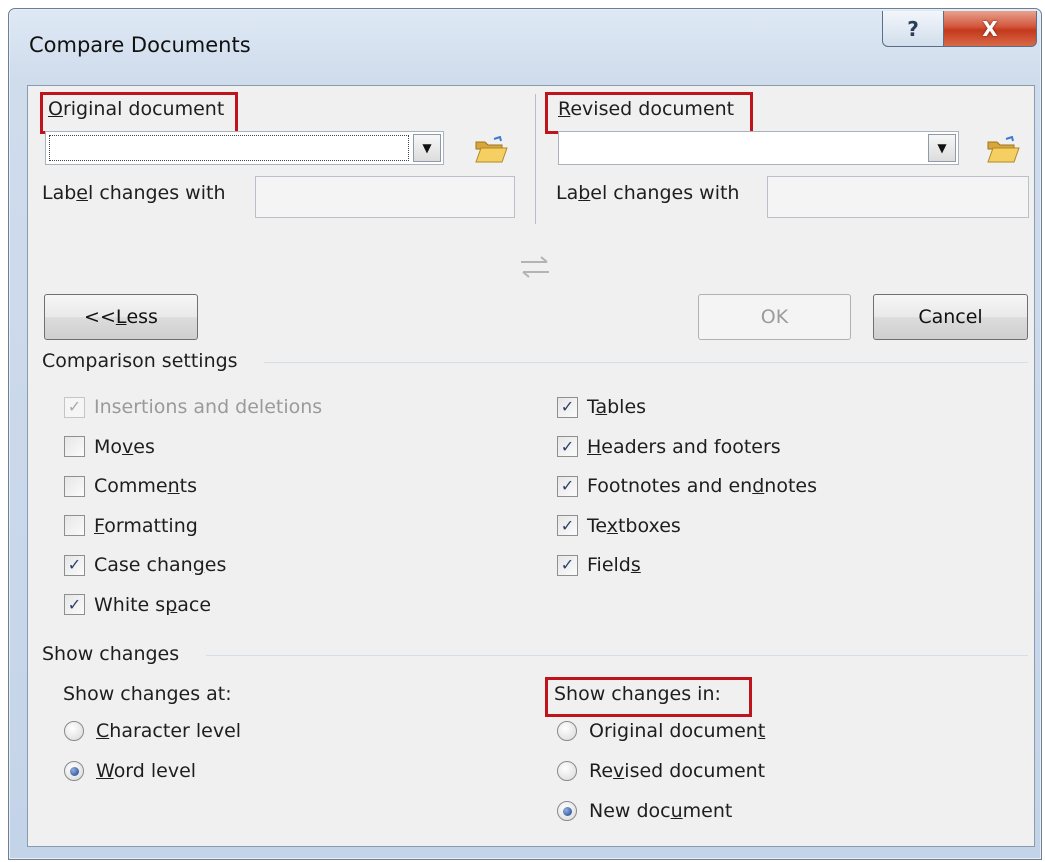 The image size is (1045, 862). What do you see at coordinates (385, 197) in the screenshot?
I see `original-label-changes-input` at bounding box center [385, 197].